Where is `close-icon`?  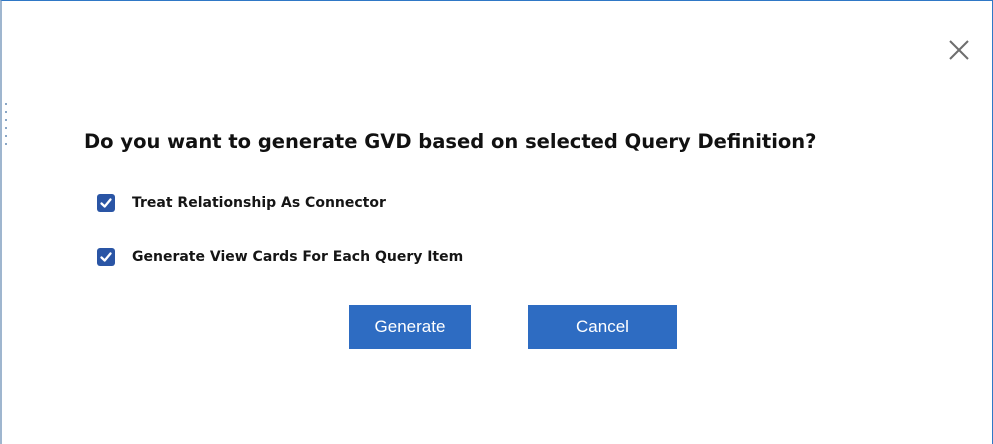
close-icon is located at coordinates (959, 50).